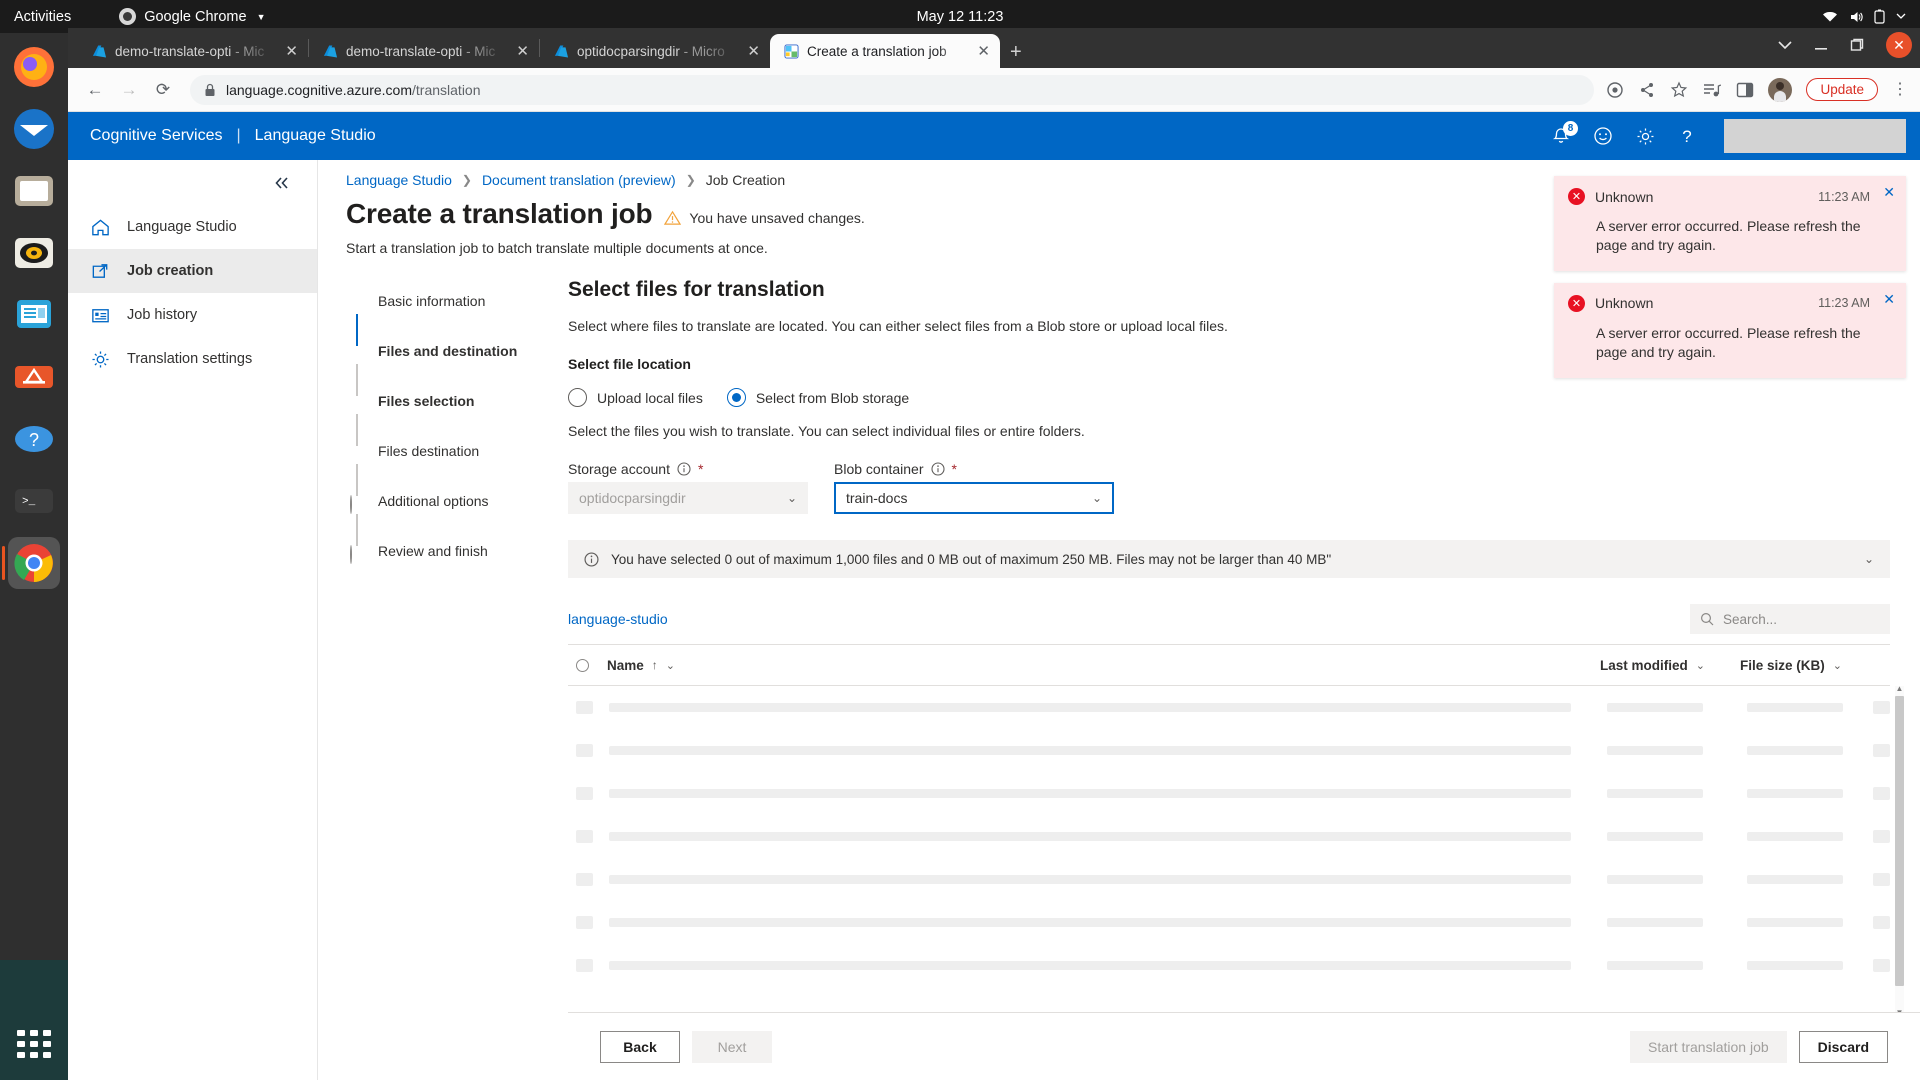 The width and height of the screenshot is (1920, 1080). What do you see at coordinates (1857, 45) in the screenshot?
I see `maximize-icon` at bounding box center [1857, 45].